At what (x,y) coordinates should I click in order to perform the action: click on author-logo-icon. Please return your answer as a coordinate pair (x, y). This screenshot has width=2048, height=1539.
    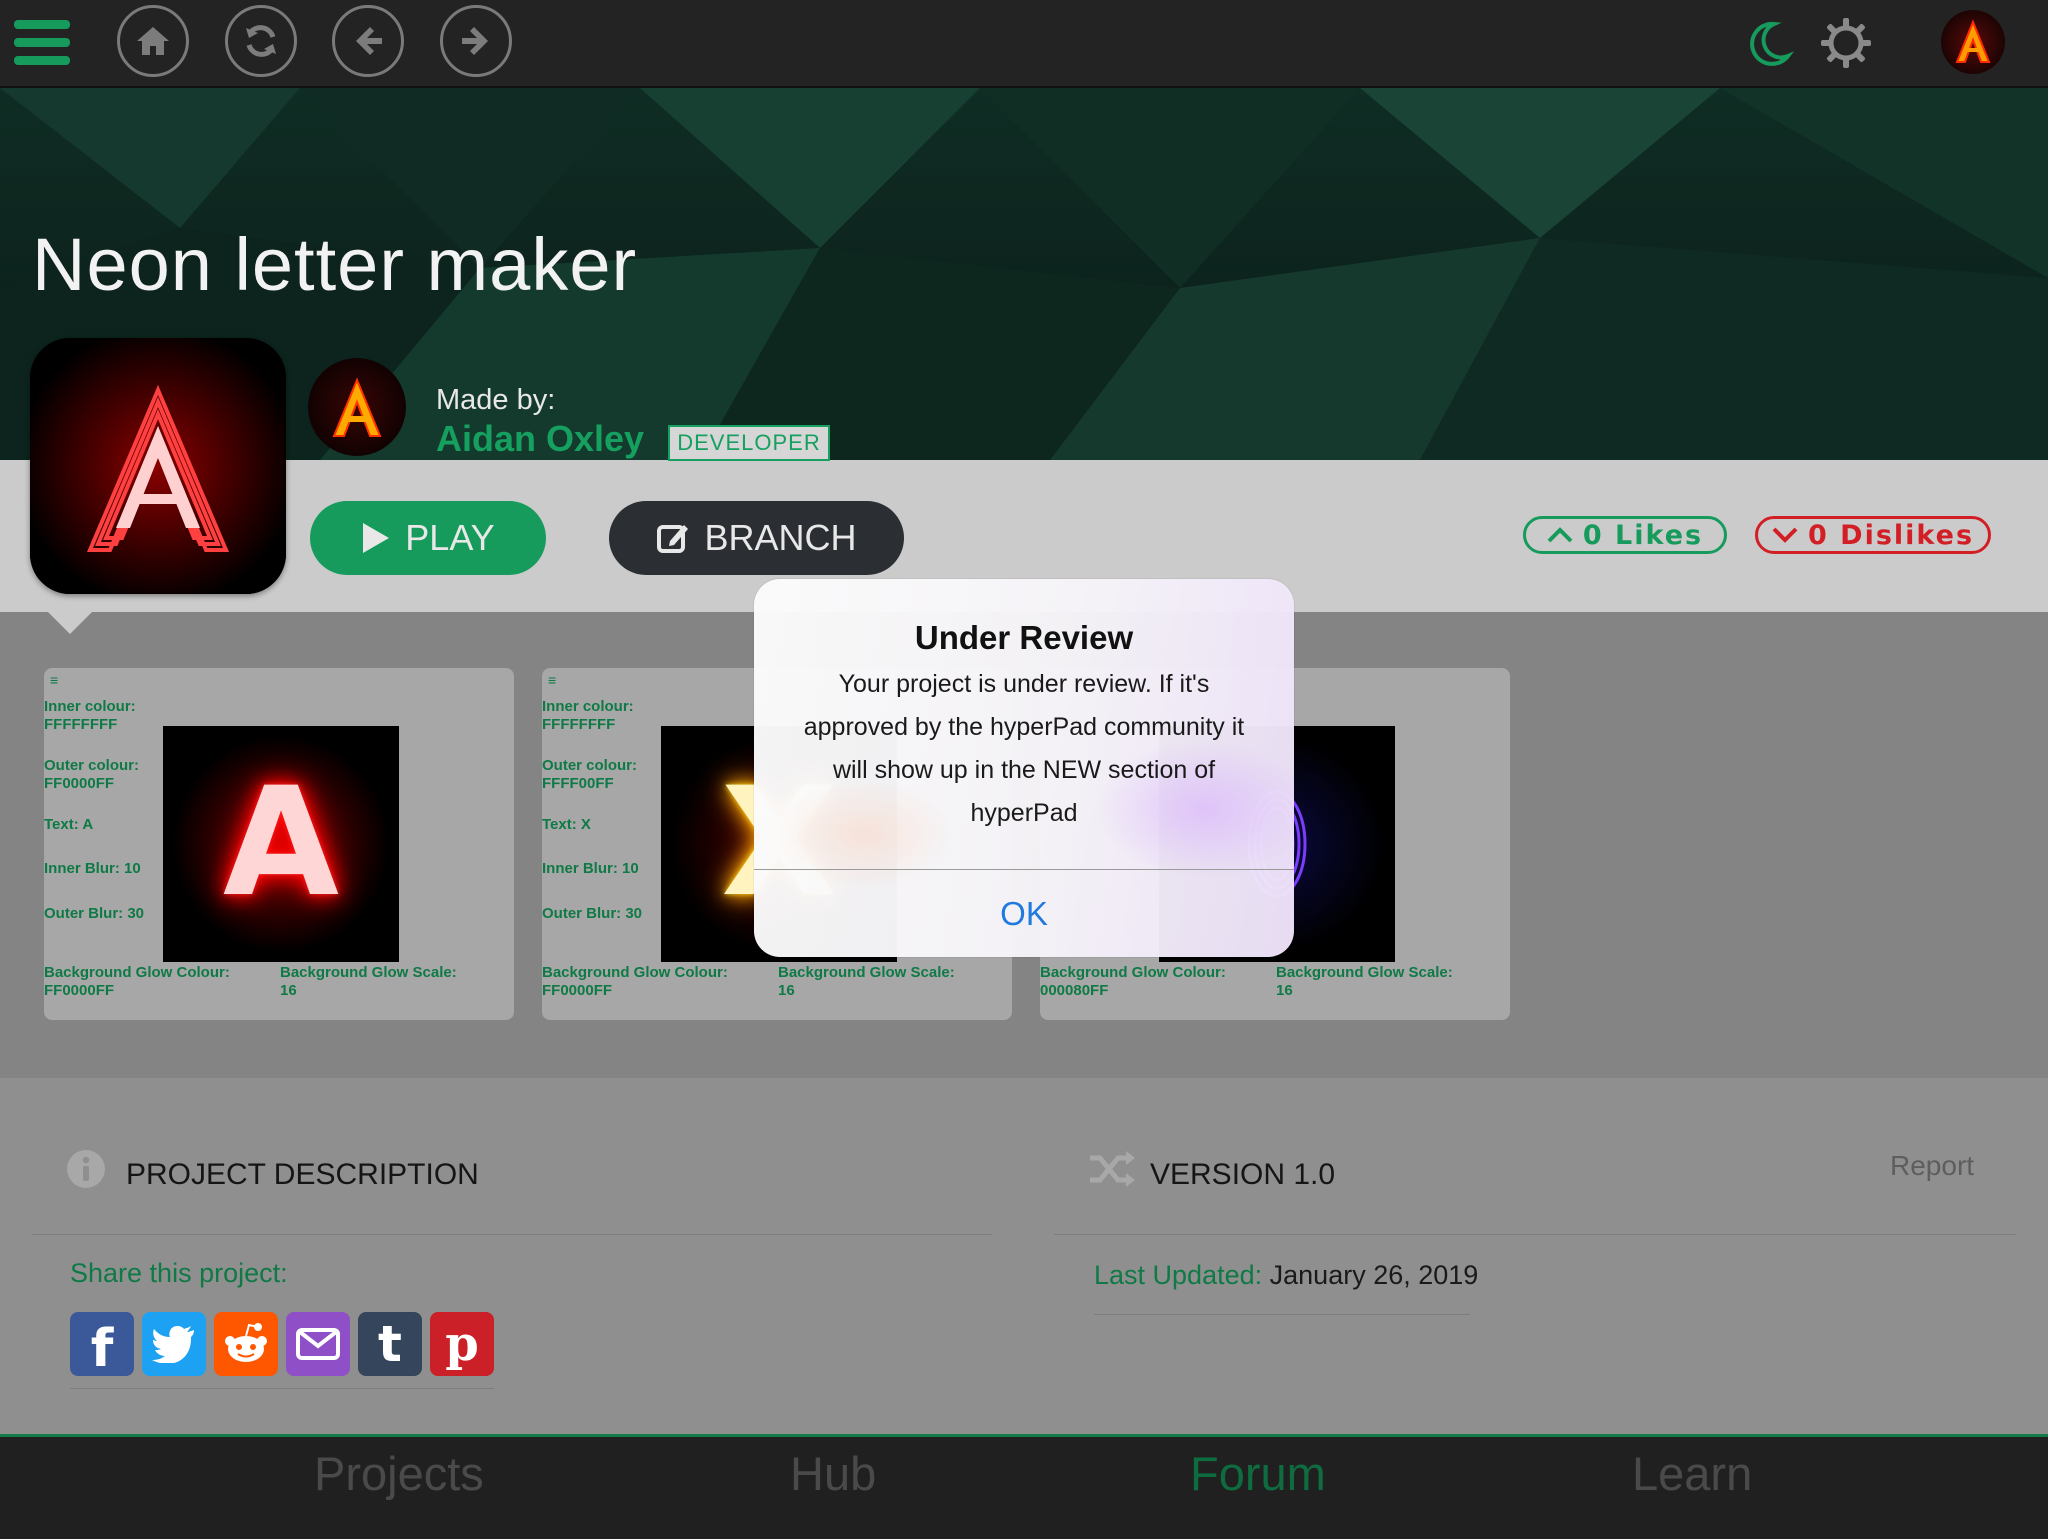
    Looking at the image, I should click on (357, 407).